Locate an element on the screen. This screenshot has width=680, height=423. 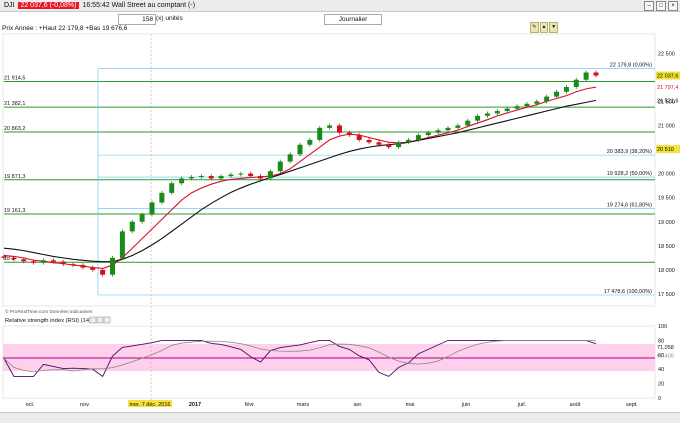
level-label: 20 383,9 (38,20%) is located at coordinates (629, 152).